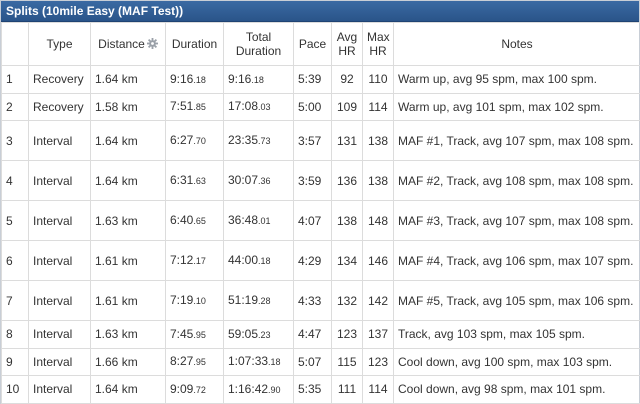  I want to click on split-avg-hr: 109, so click(347, 106).